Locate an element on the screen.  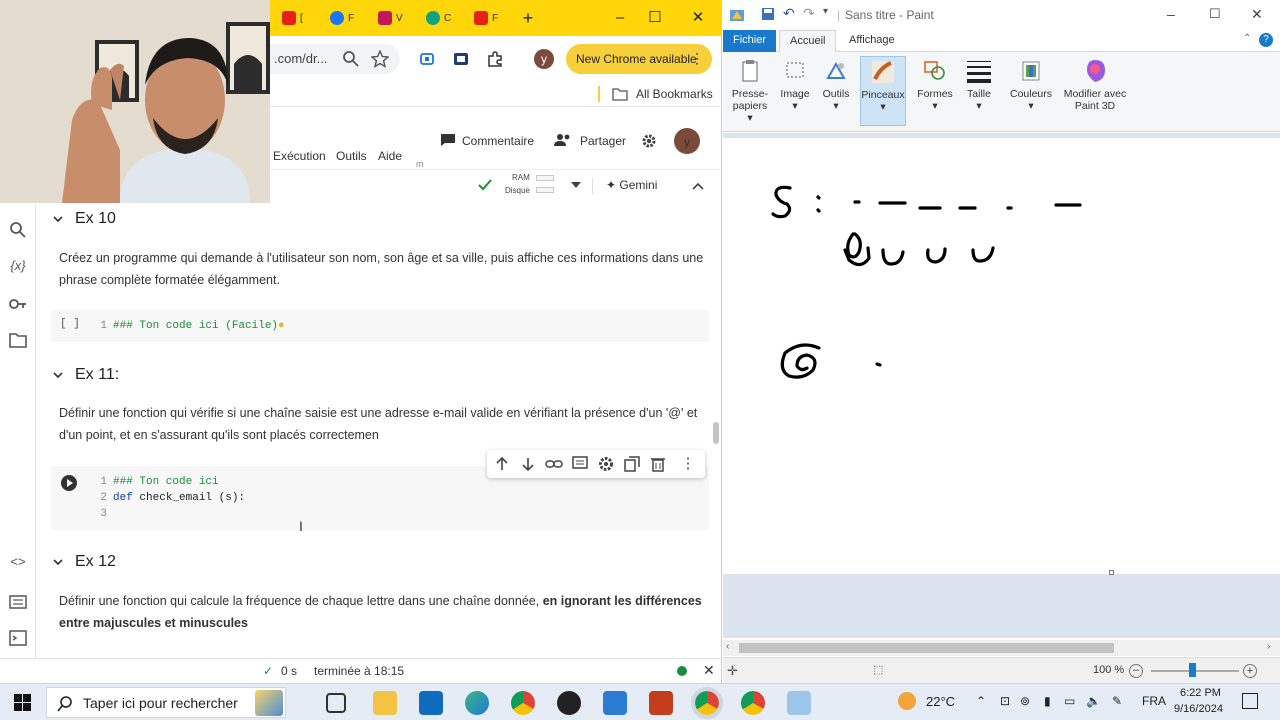
clock-time: 6:22 PM is located at coordinates (1200, 693).